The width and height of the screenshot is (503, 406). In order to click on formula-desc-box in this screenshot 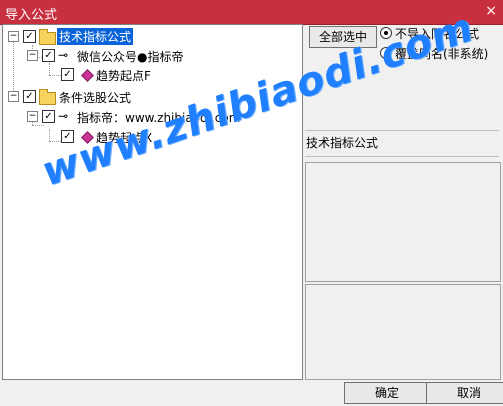, I will do `click(403, 332)`.